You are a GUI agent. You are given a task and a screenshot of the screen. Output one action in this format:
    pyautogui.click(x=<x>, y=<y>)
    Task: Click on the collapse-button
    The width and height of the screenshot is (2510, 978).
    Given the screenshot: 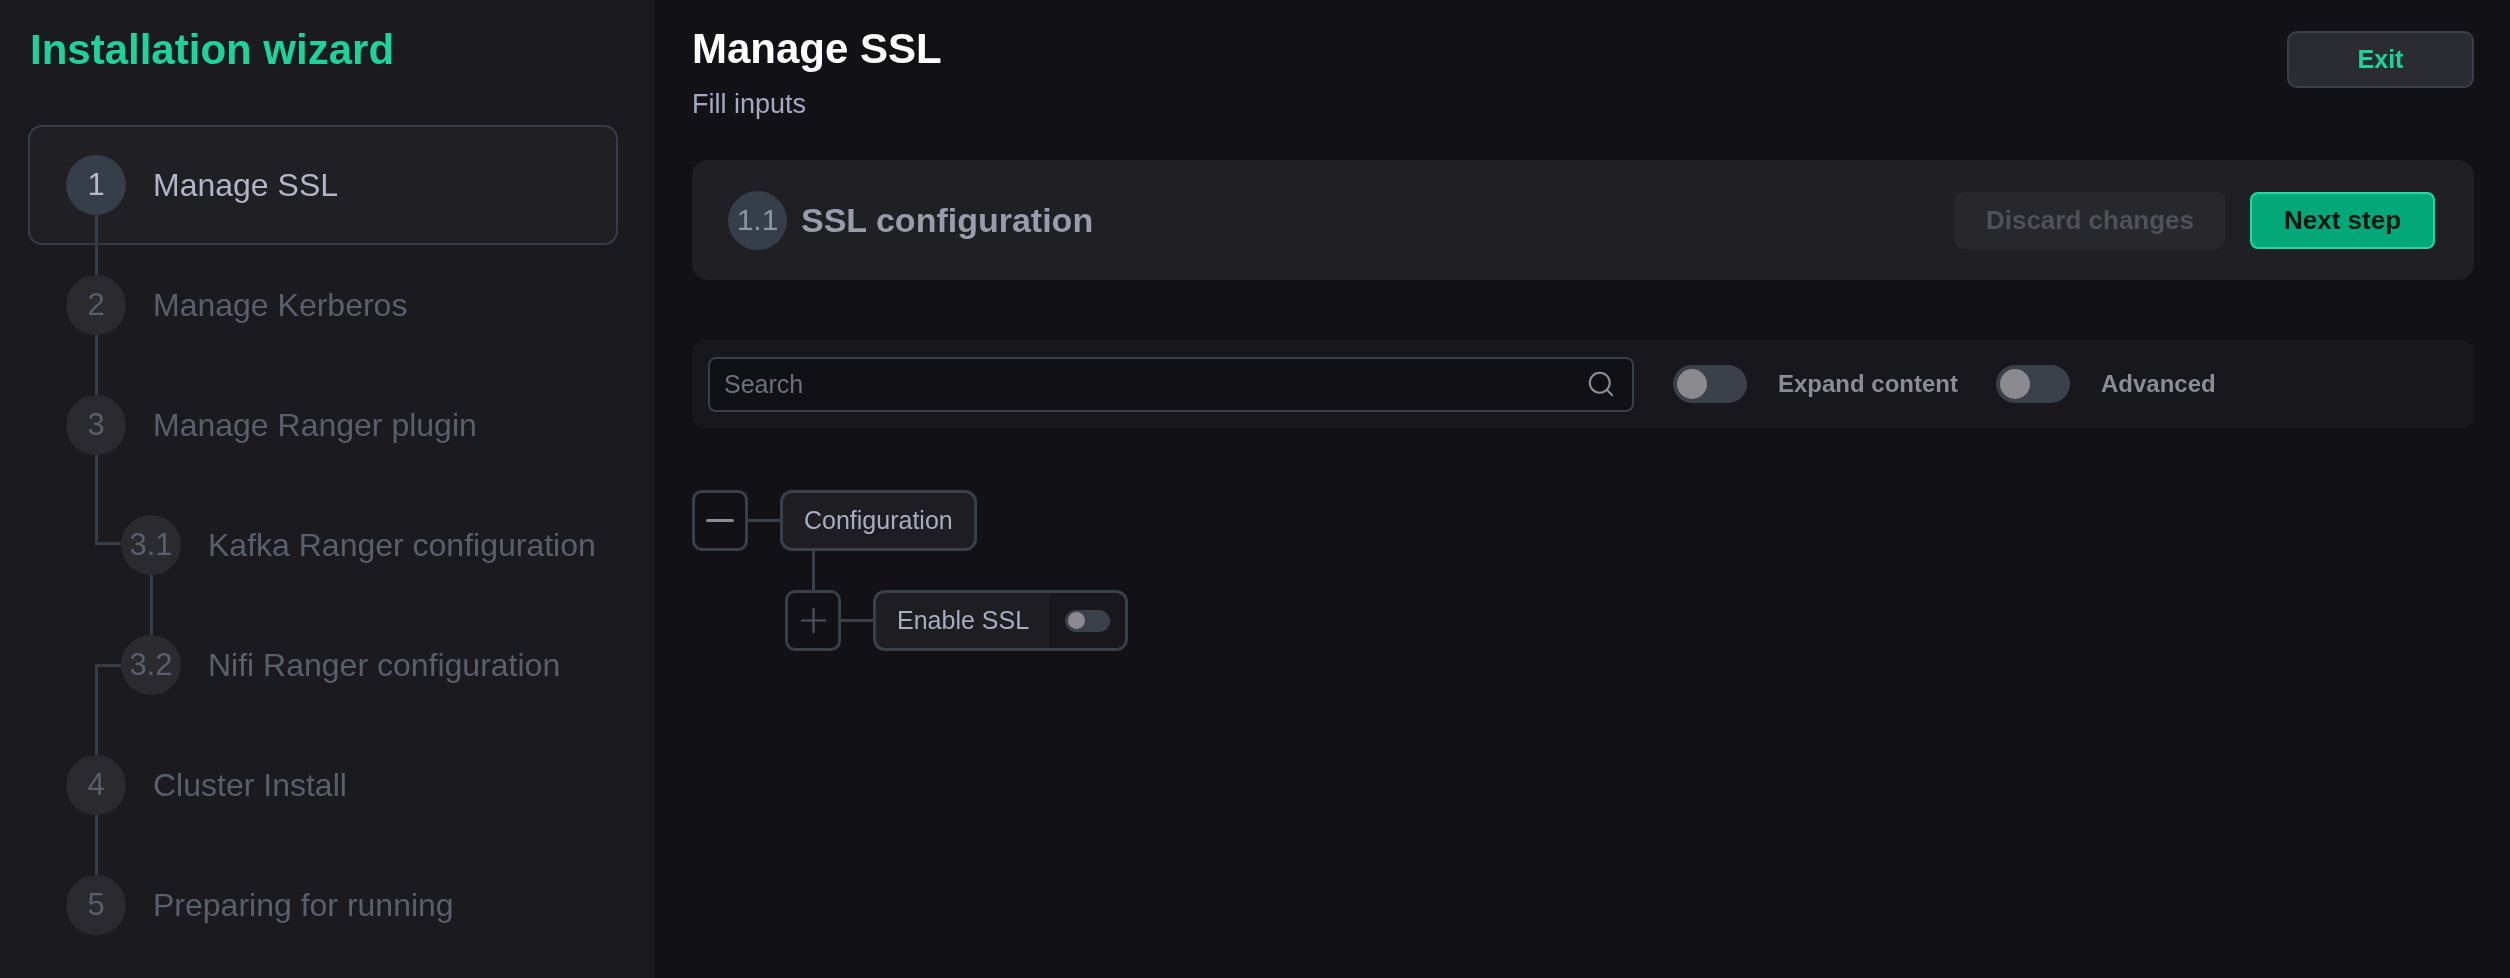 What is the action you would take?
    pyautogui.click(x=720, y=520)
    